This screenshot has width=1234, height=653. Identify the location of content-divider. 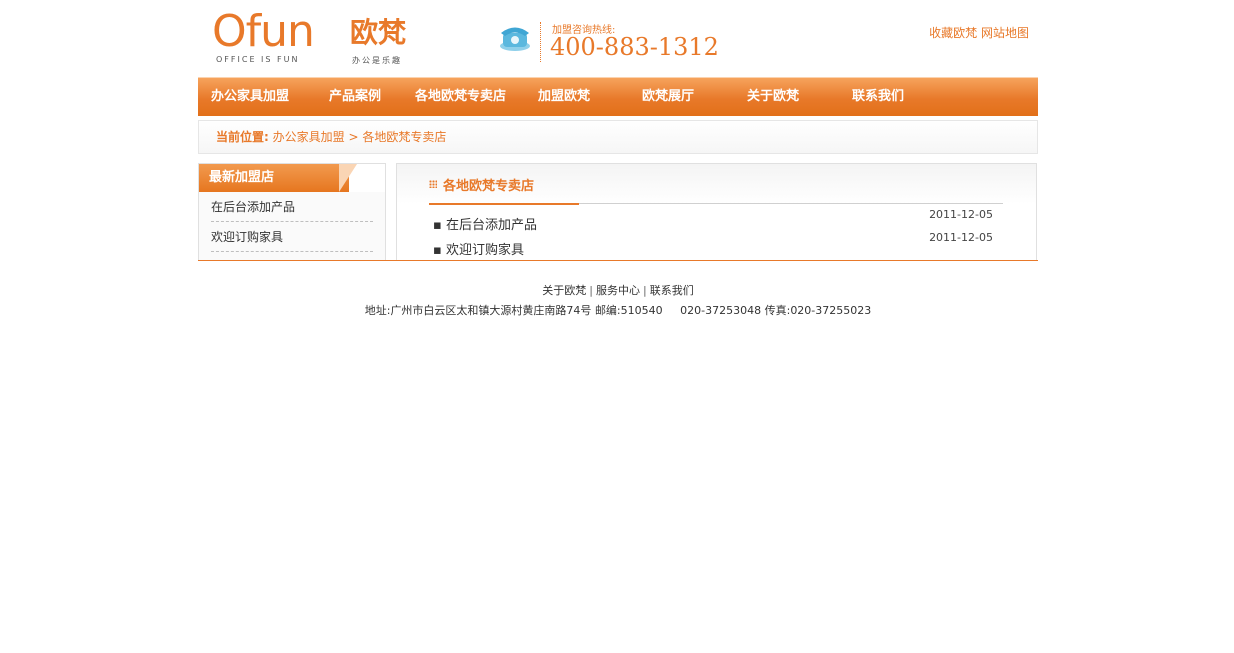
(716, 204).